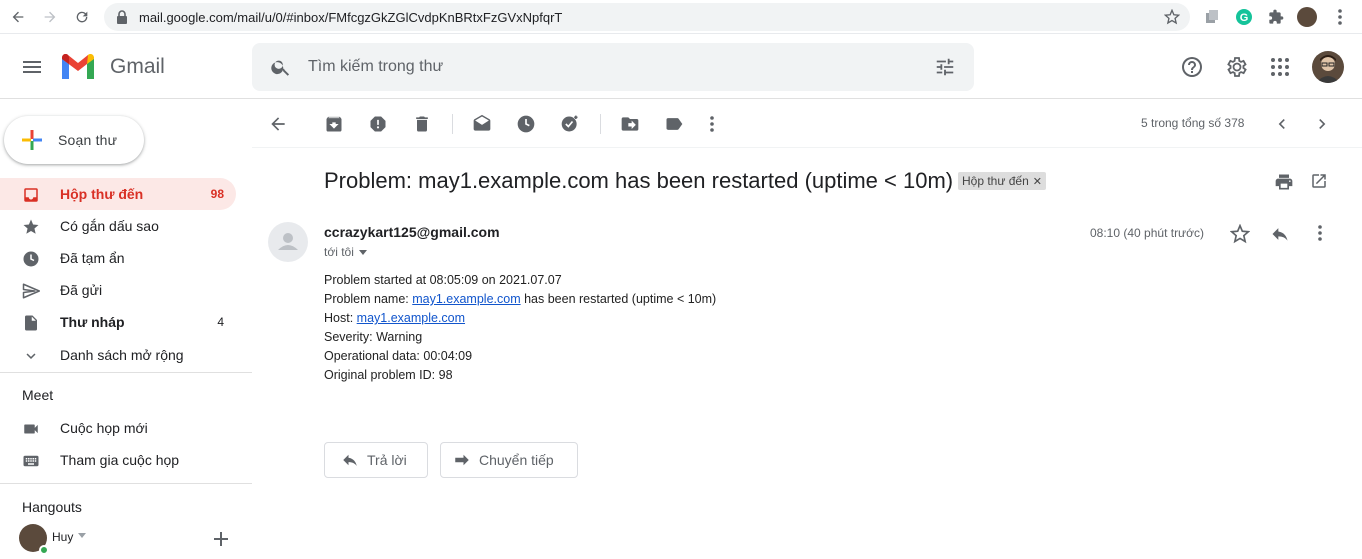 Image resolution: width=1362 pixels, height=559 pixels. What do you see at coordinates (1322, 124) in the screenshot?
I see `older-chevron-right-icon` at bounding box center [1322, 124].